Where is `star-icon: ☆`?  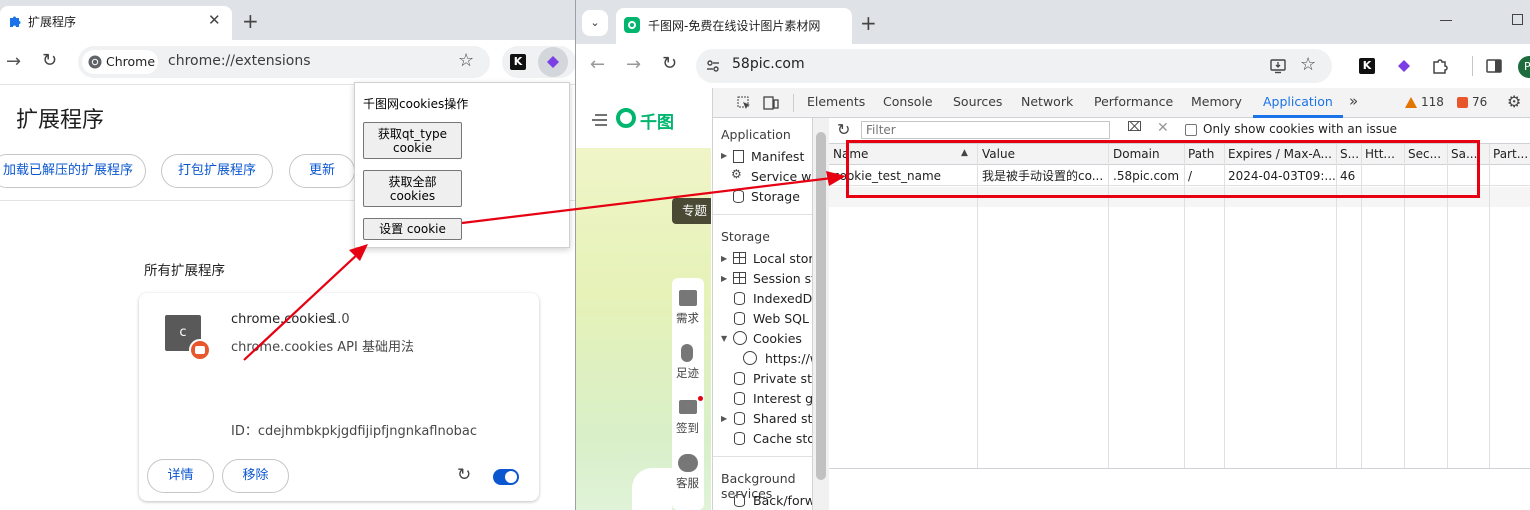
star-icon: ☆ is located at coordinates (466, 60).